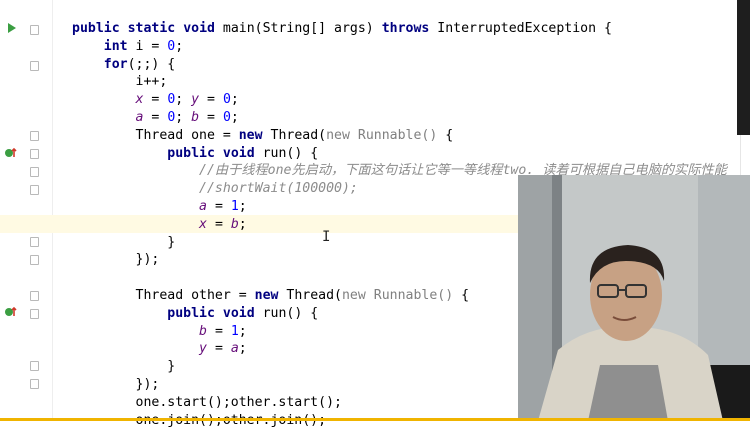 The image size is (750, 430). I want to click on code-line: x = b;, so click(159, 225).